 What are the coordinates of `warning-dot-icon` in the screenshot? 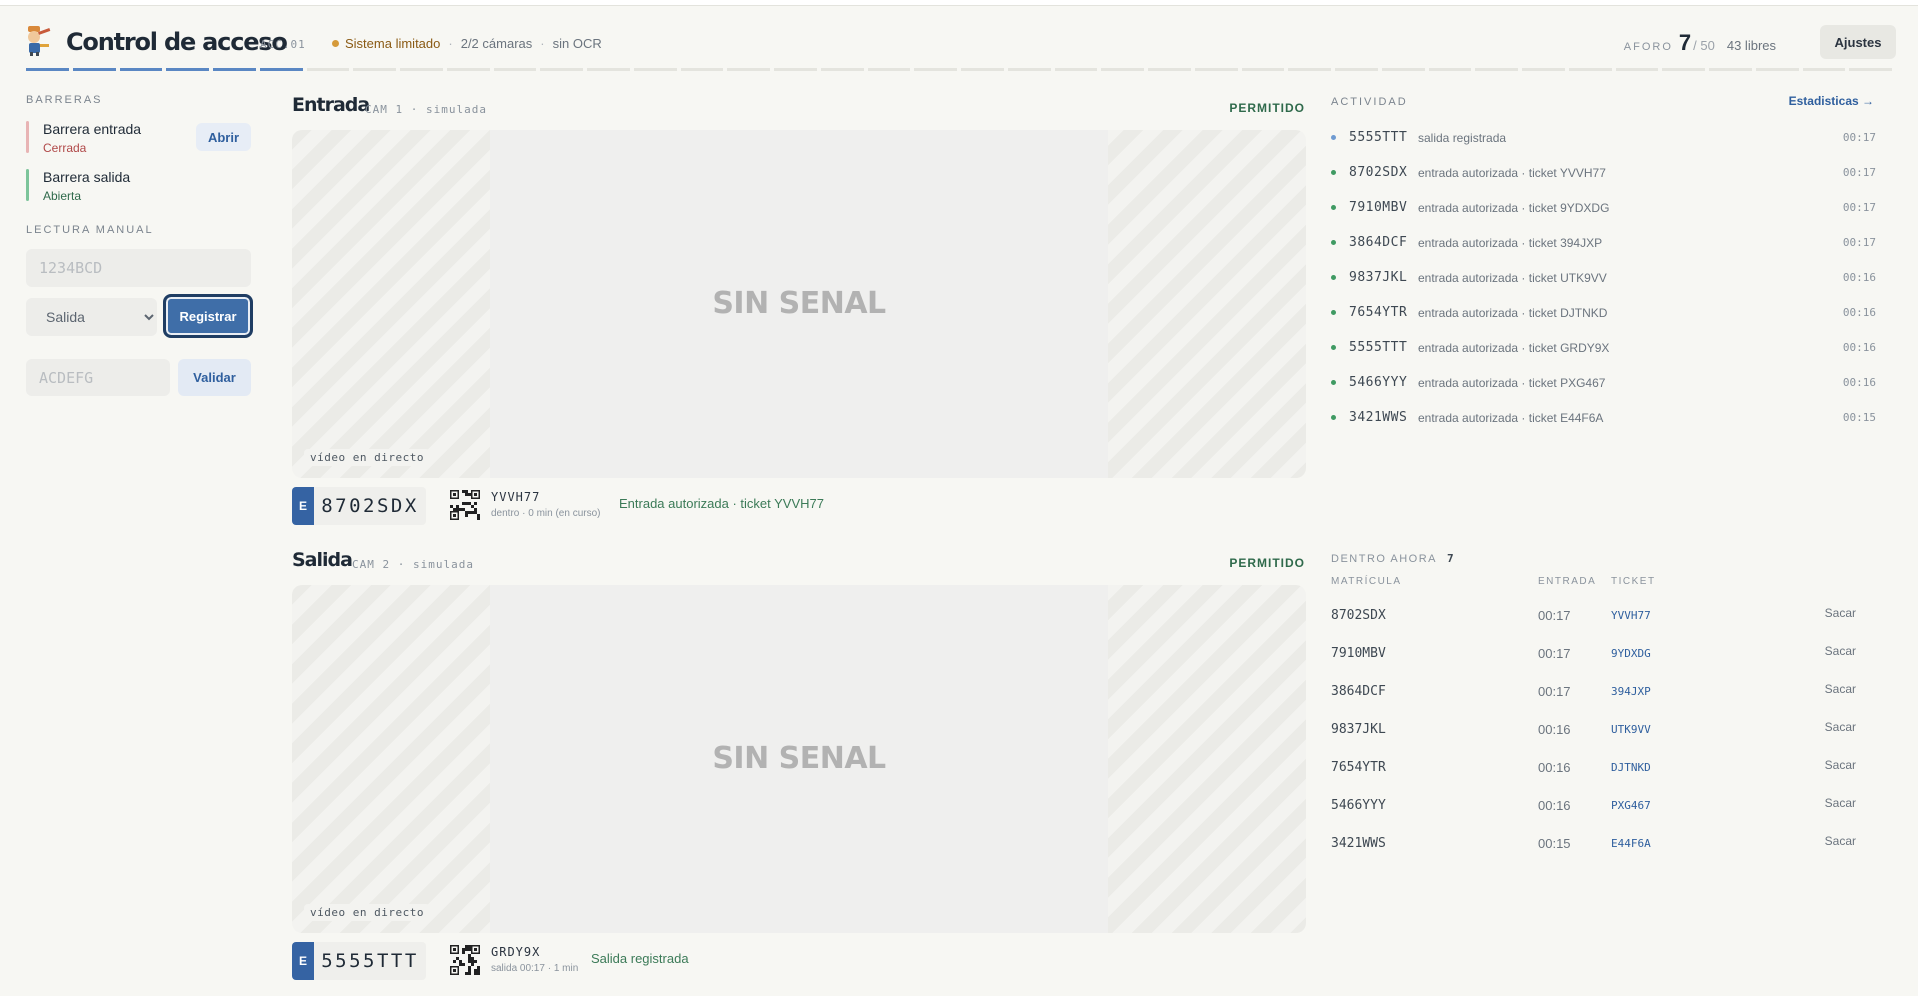 It's located at (335, 43).